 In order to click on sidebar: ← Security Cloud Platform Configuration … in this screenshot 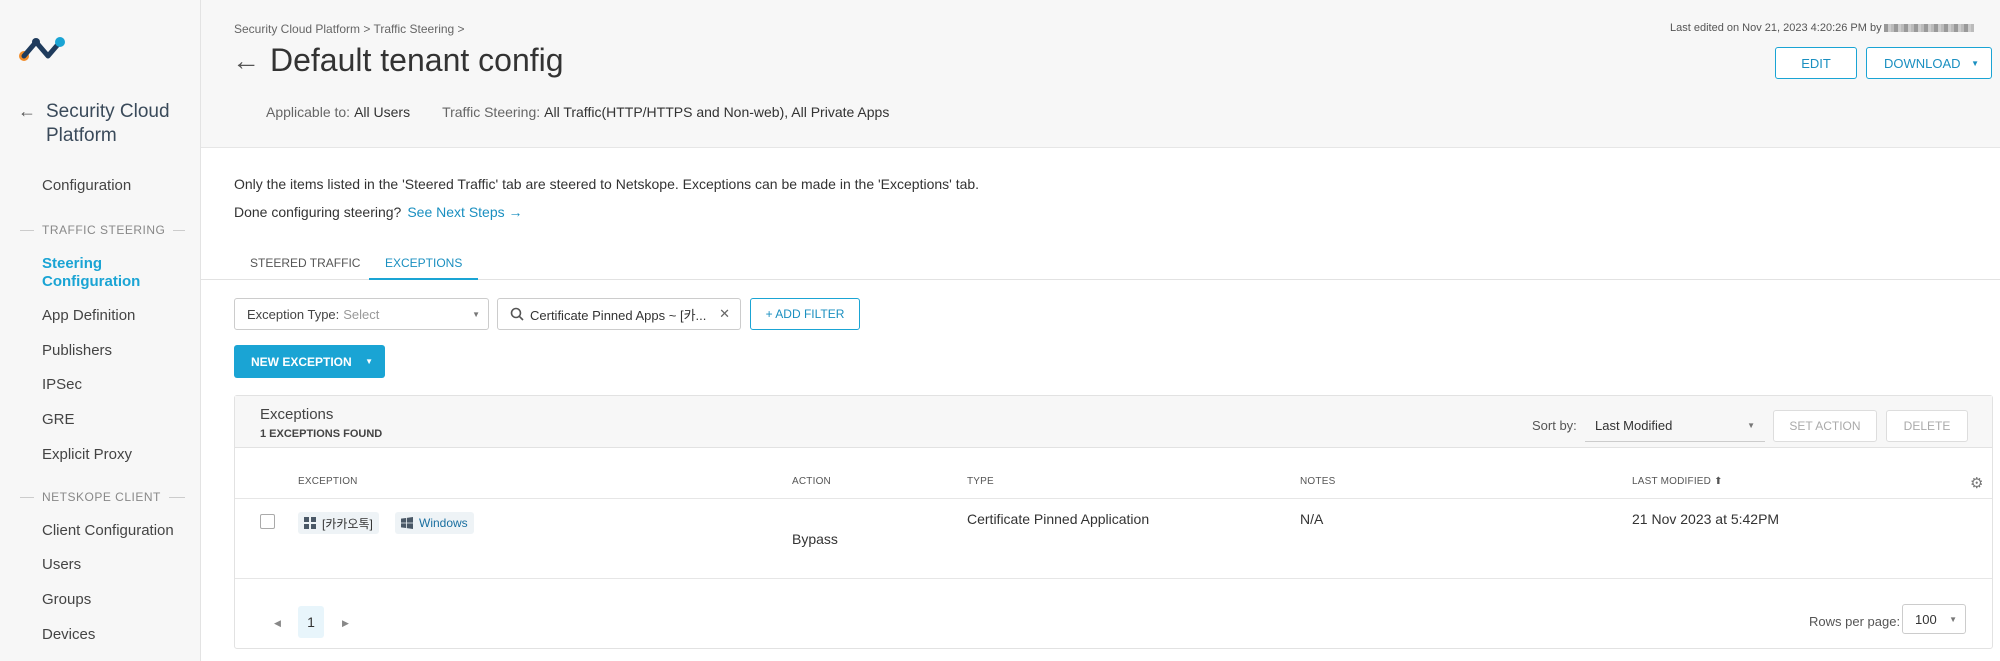, I will do `click(100, 330)`.